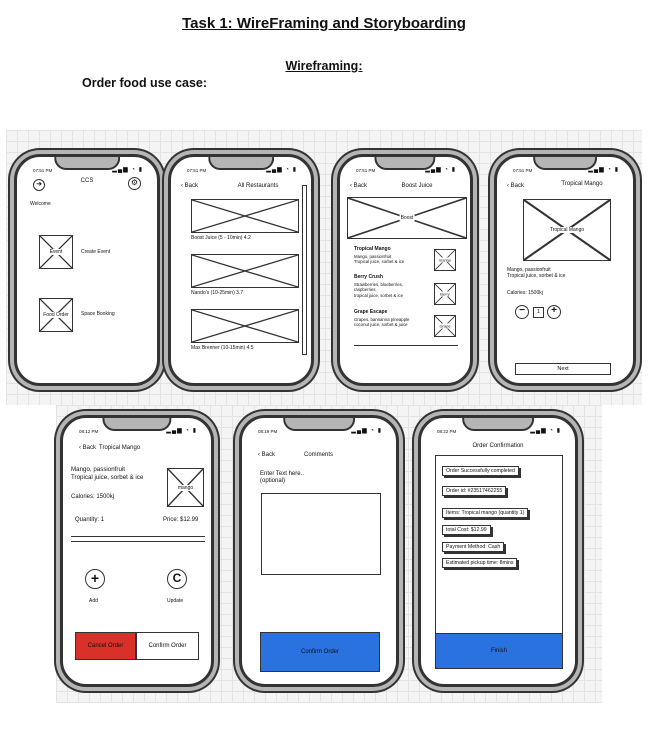  I want to click on event-image-button: Event, so click(56, 252).